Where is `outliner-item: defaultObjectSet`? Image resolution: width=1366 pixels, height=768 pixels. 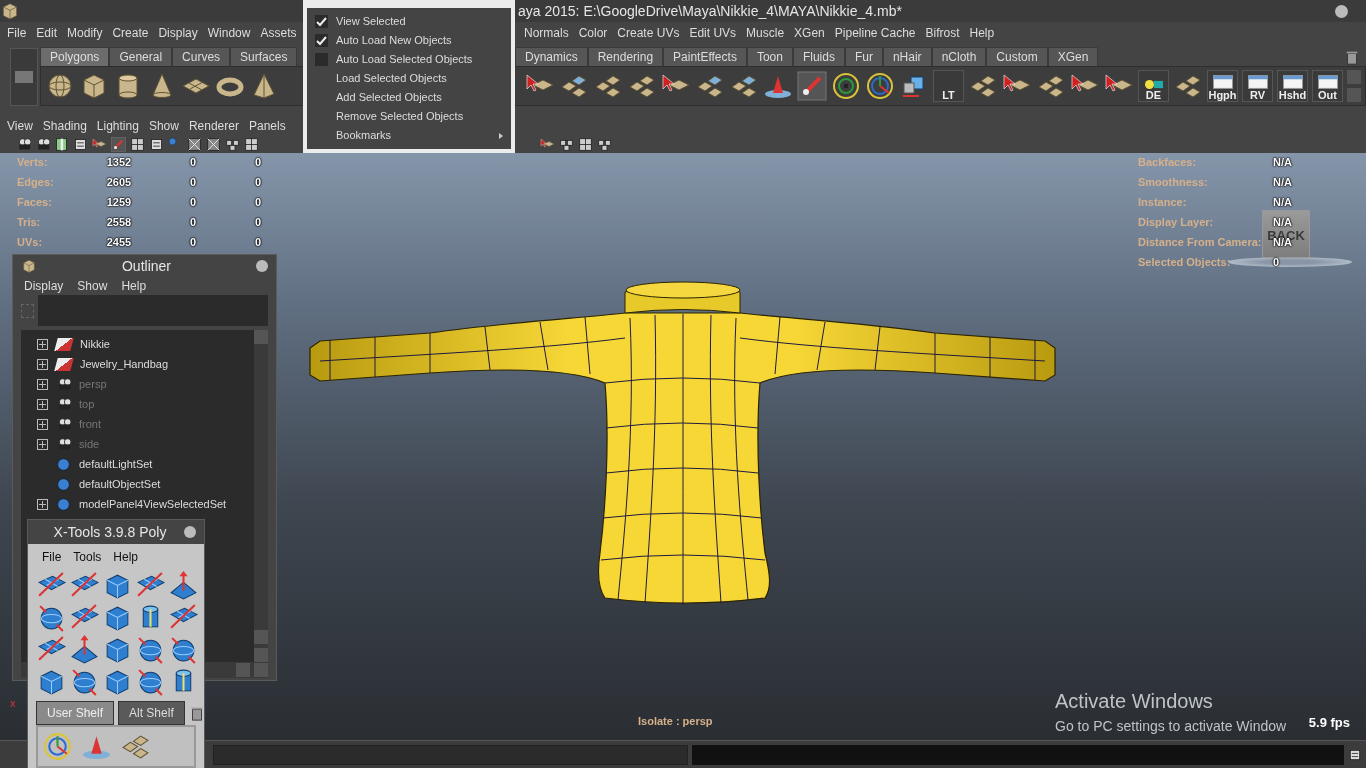 outliner-item: defaultObjectSet is located at coordinates (120, 484).